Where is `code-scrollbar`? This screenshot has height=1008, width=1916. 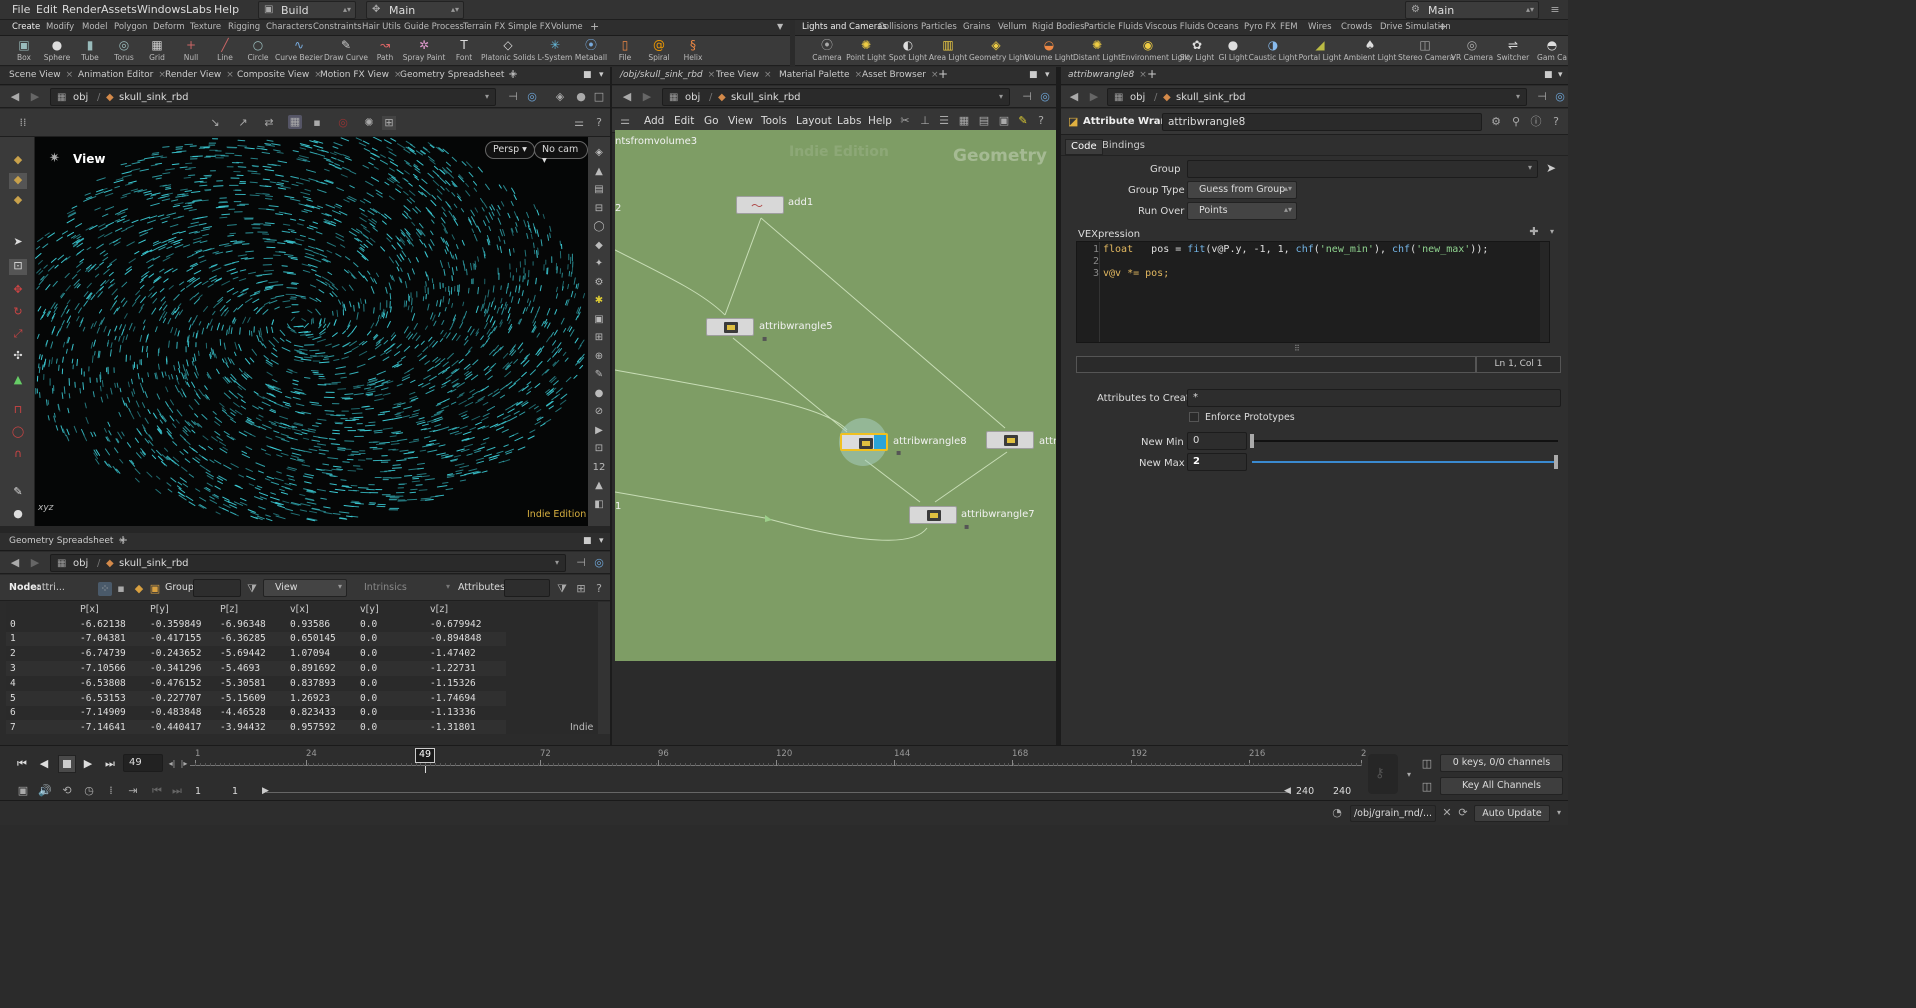 code-scrollbar is located at coordinates (1544, 292).